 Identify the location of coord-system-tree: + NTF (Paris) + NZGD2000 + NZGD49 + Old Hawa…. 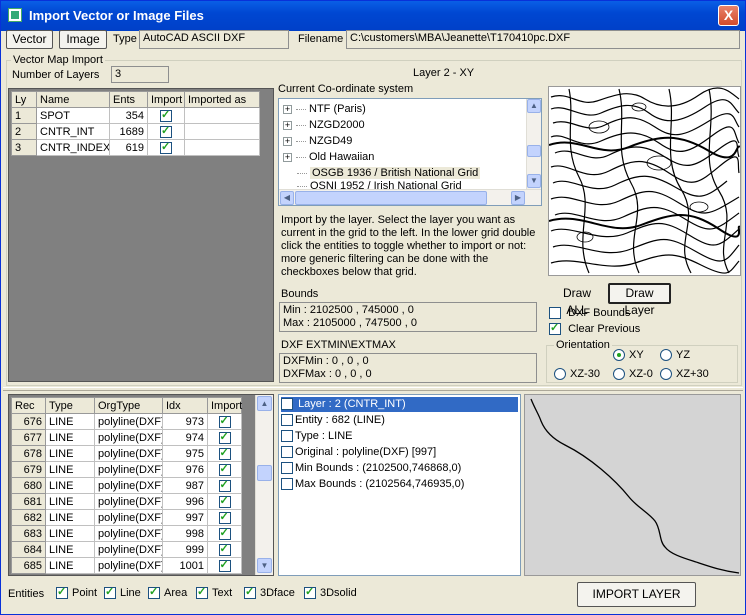
(410, 152).